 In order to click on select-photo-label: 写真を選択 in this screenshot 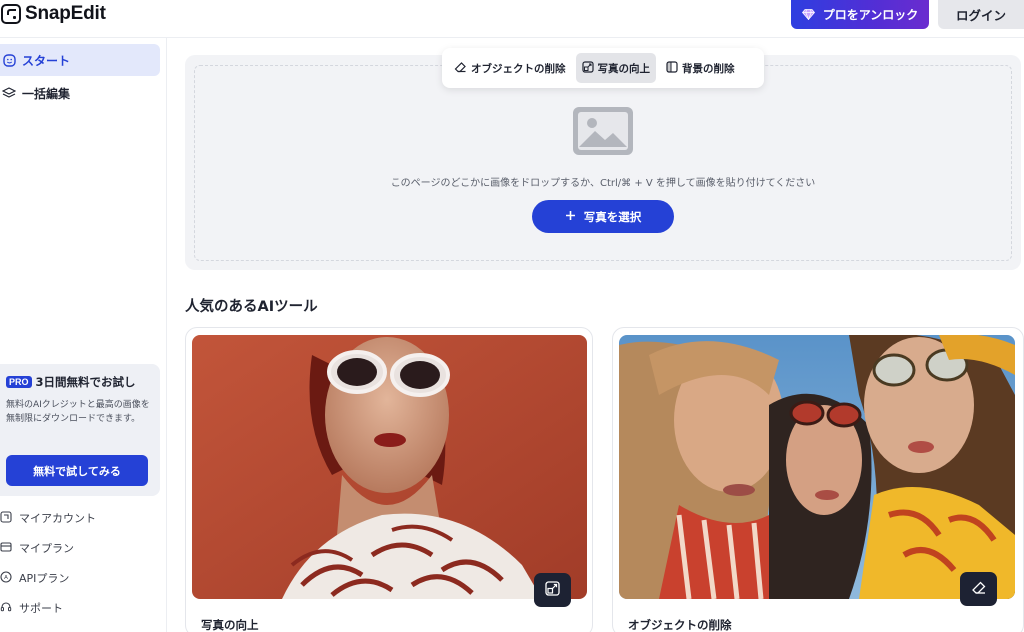, I will do `click(612, 216)`.